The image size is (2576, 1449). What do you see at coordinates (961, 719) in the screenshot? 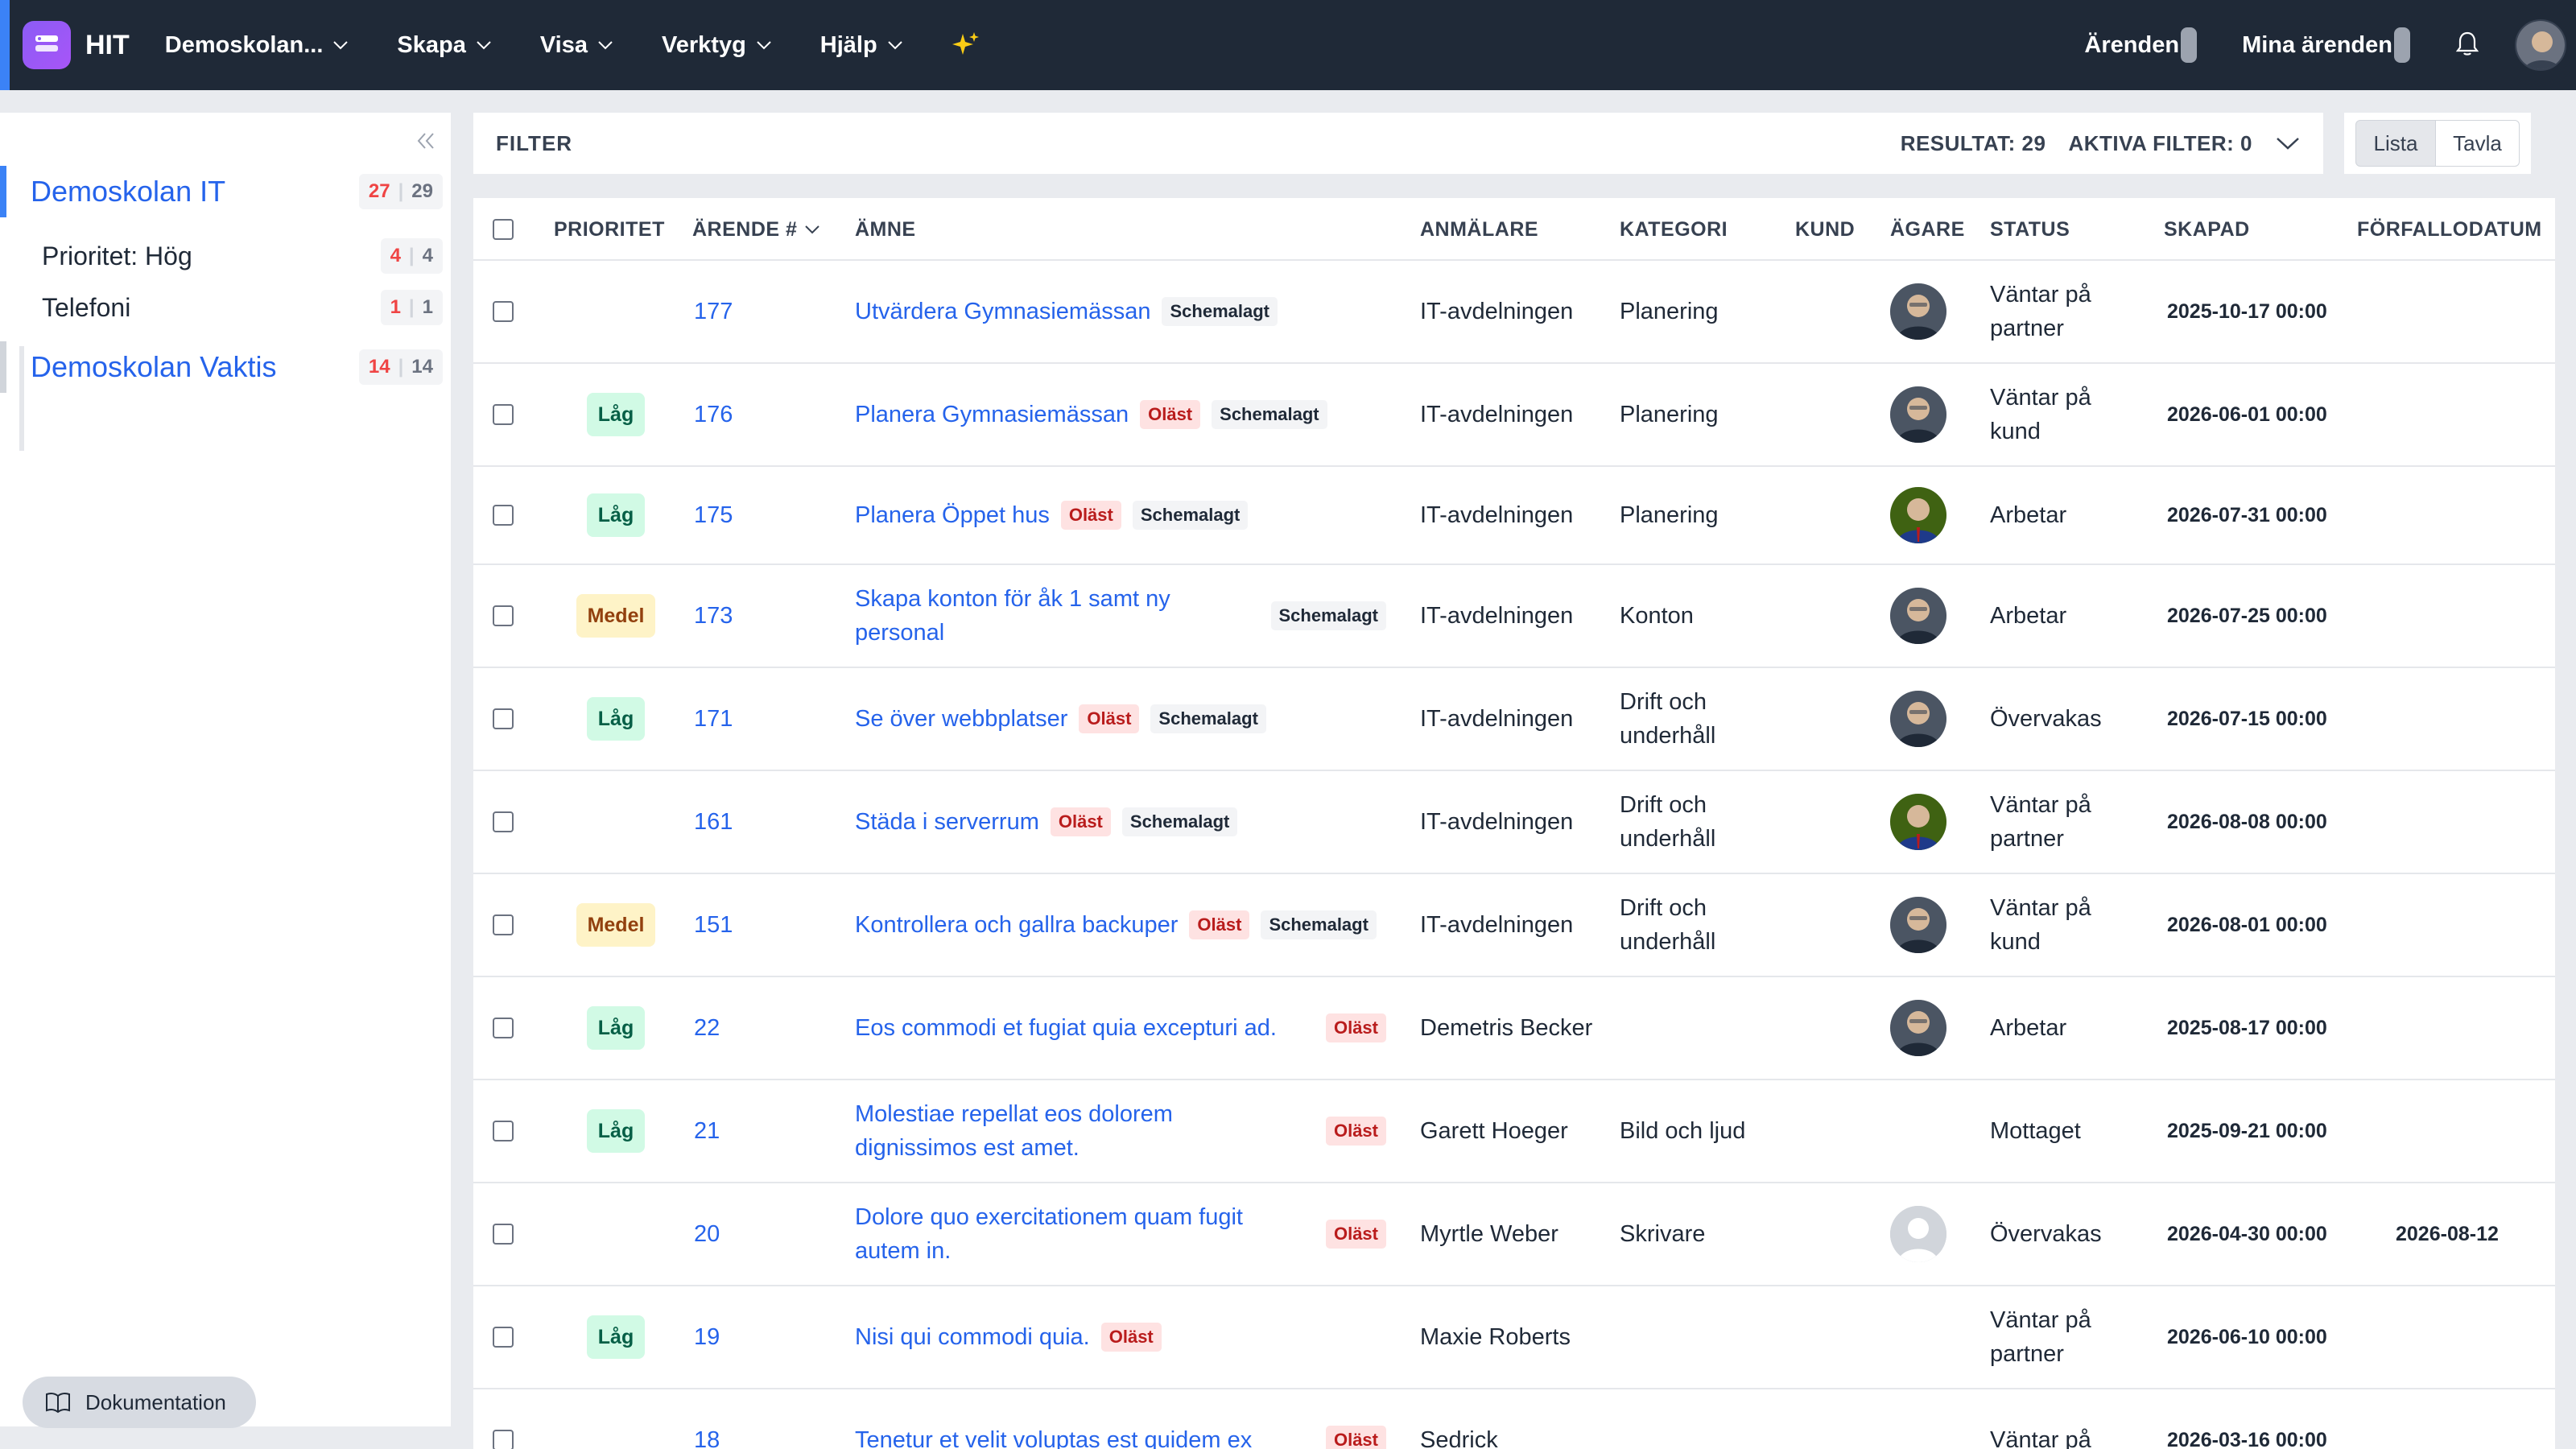
I see `subject-link: Se över webbplatser` at bounding box center [961, 719].